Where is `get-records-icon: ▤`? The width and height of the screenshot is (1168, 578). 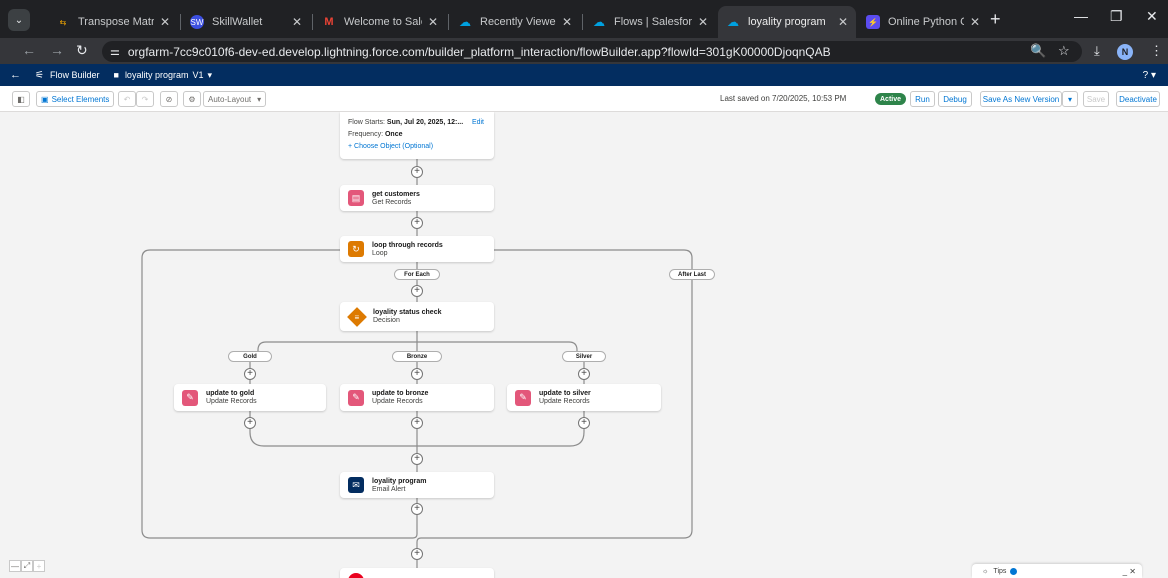
get-records-icon: ▤ is located at coordinates (356, 198).